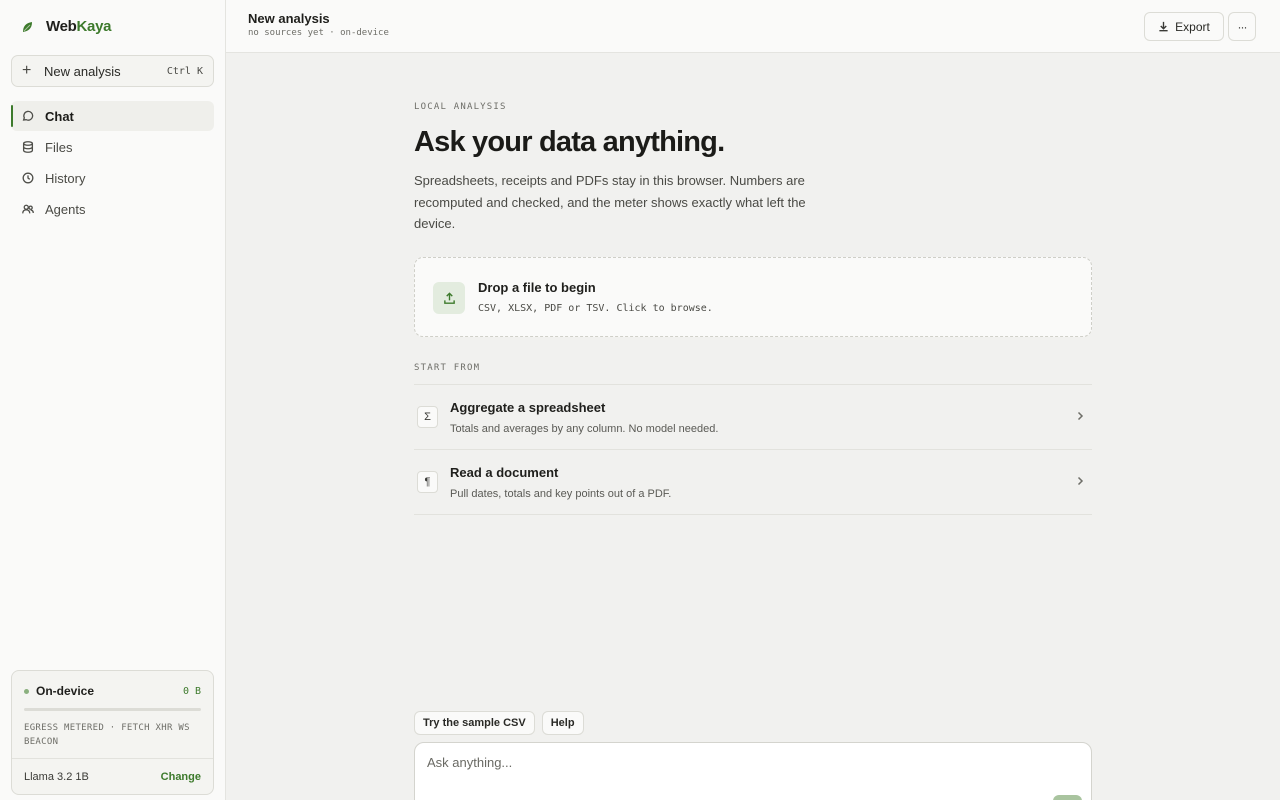 This screenshot has height=800, width=1280. Describe the element at coordinates (65, 691) in the screenshot. I see `on-device-title: On-device` at that location.